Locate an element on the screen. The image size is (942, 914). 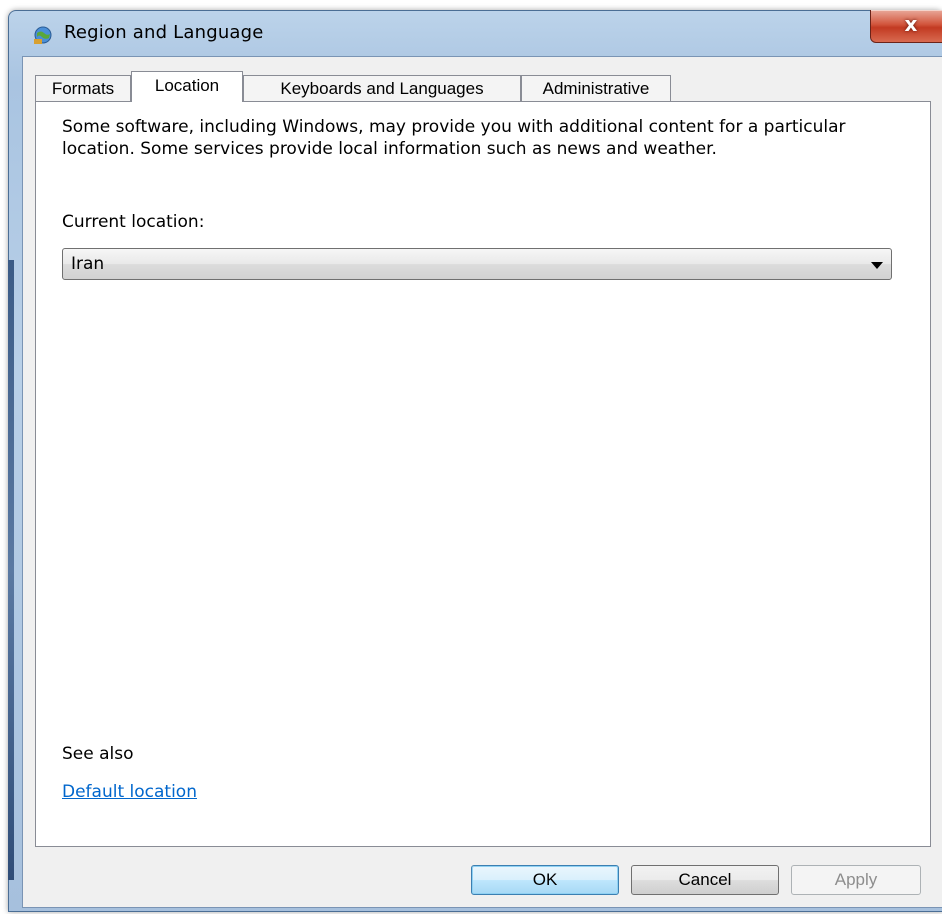
apply-button: Apply is located at coordinates (856, 880).